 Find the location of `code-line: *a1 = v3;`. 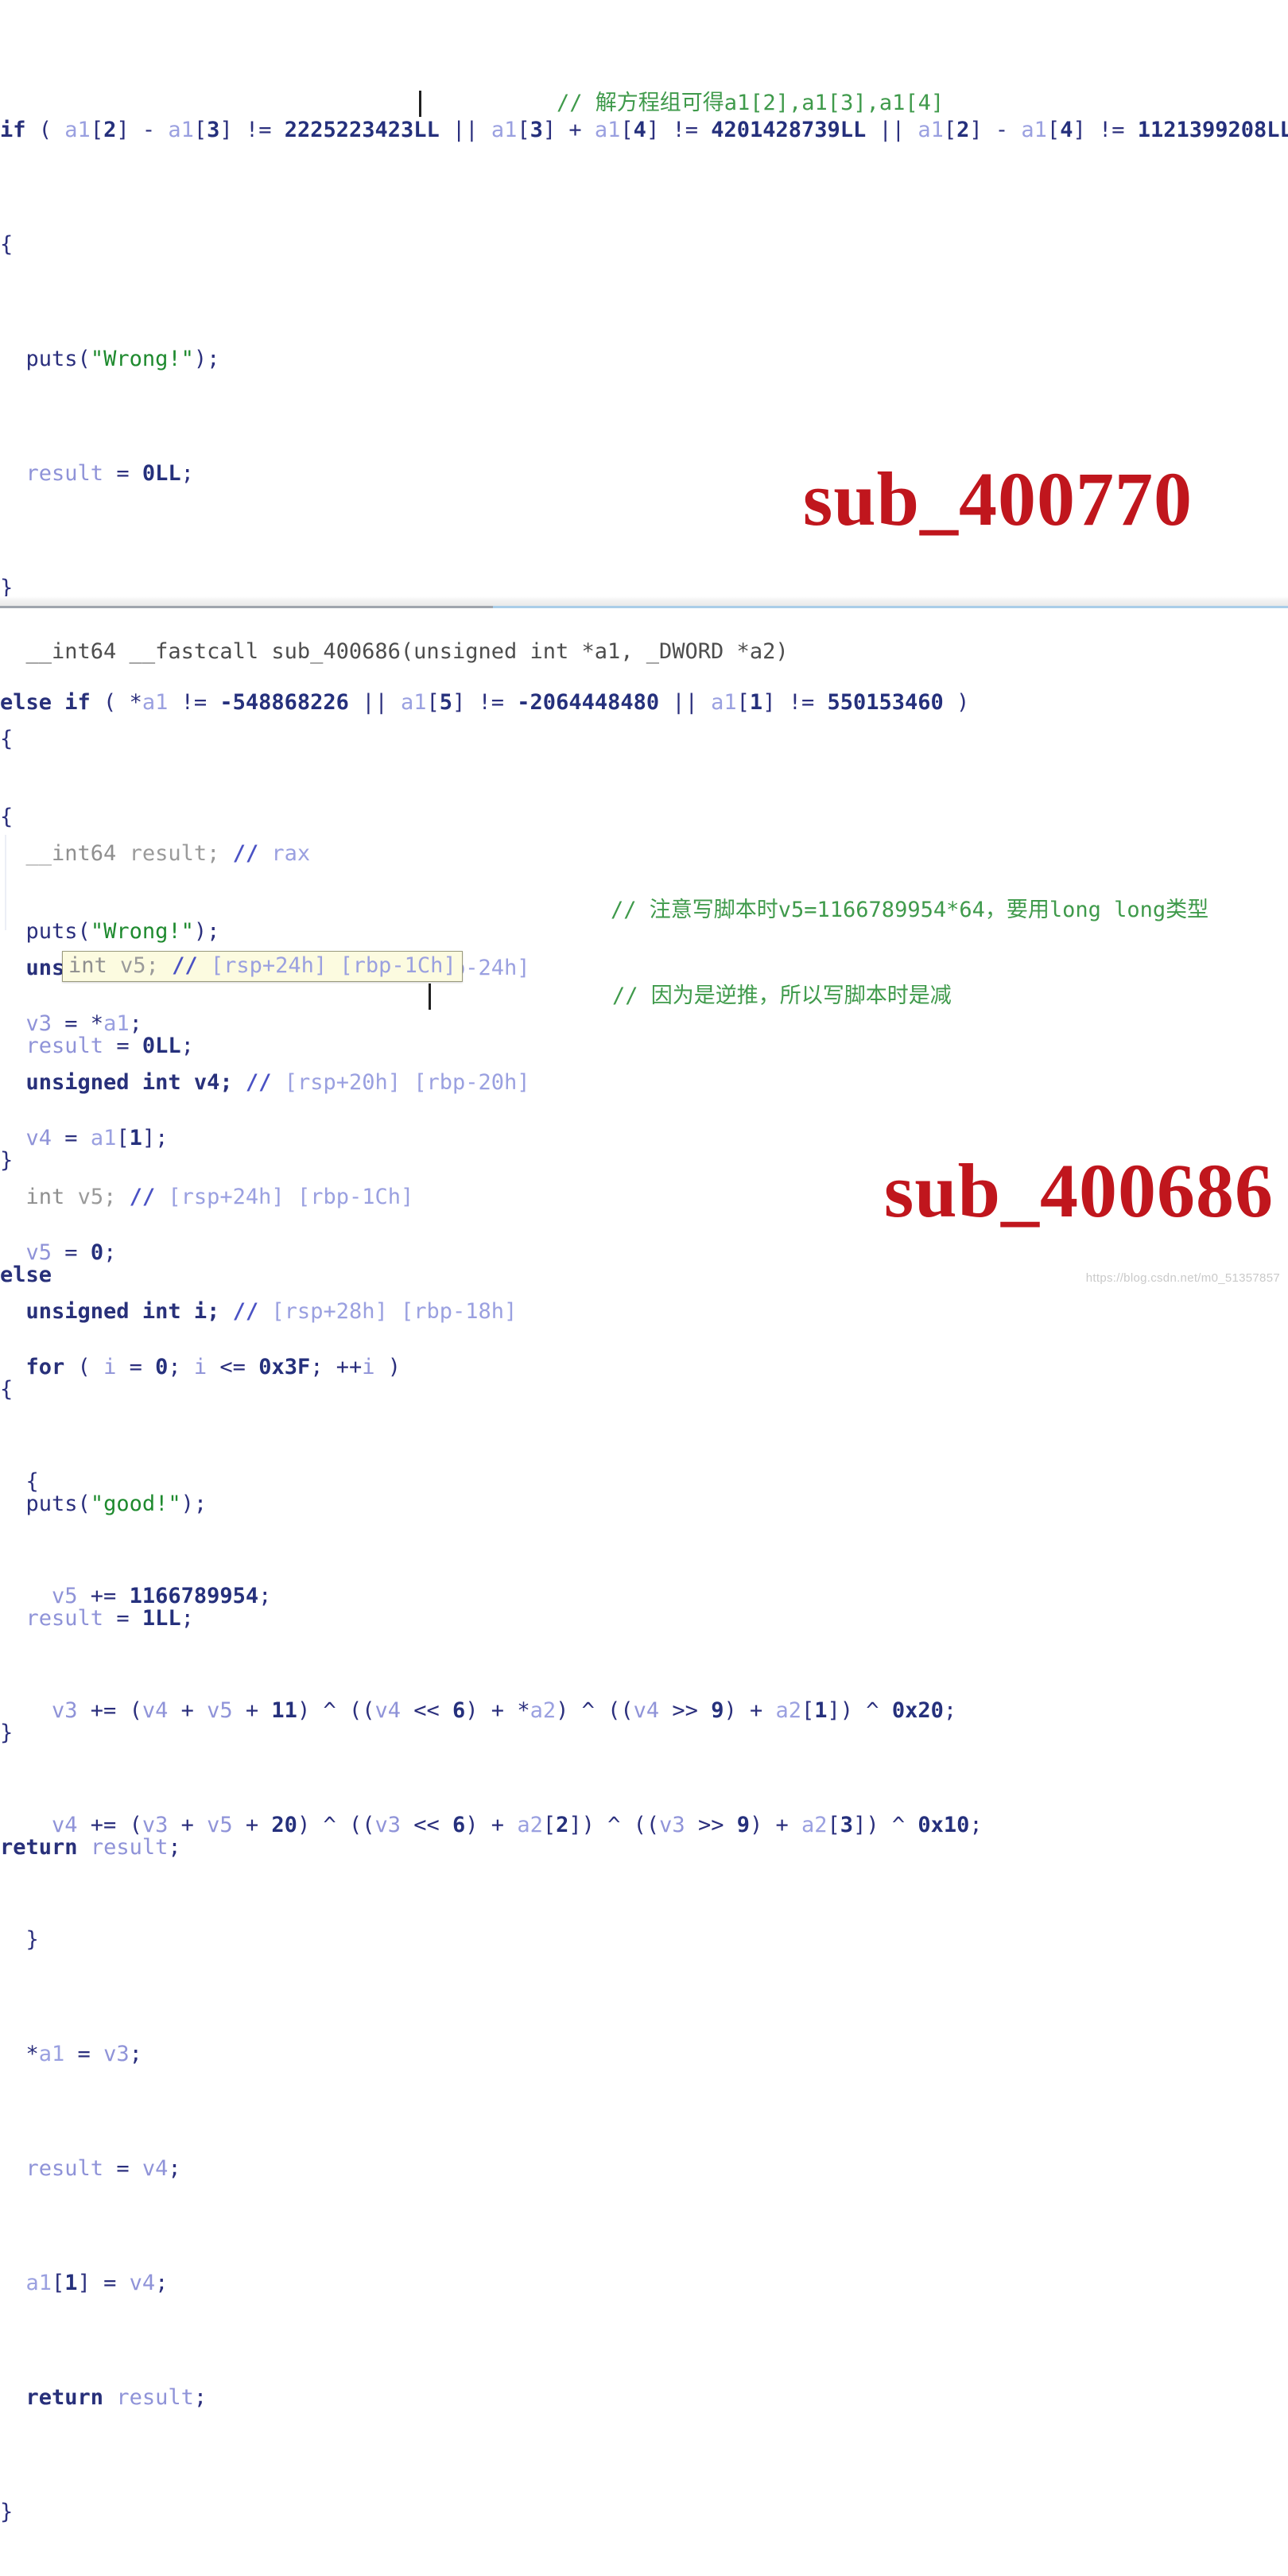

code-line: *a1 = v3; is located at coordinates (644, 2054).